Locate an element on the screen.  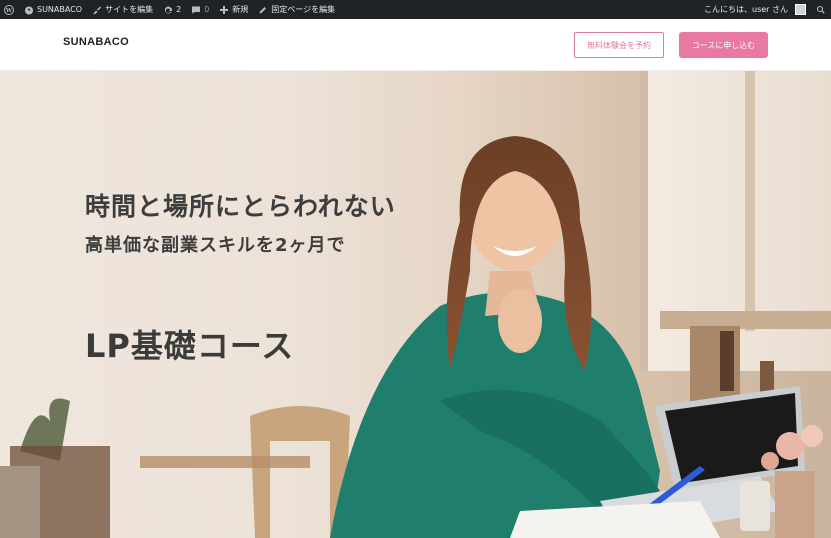
site-name-label: SUNABACO is located at coordinates (60, 9).